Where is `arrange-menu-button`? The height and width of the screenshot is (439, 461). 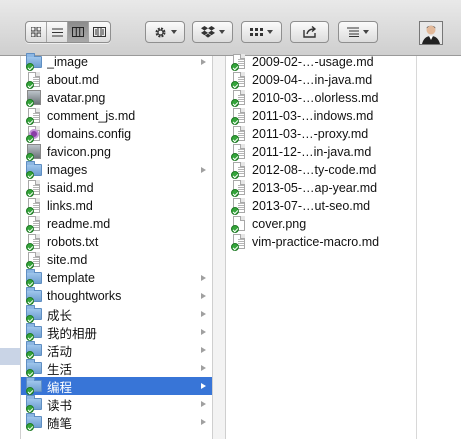
arrange-menu-button is located at coordinates (261, 32).